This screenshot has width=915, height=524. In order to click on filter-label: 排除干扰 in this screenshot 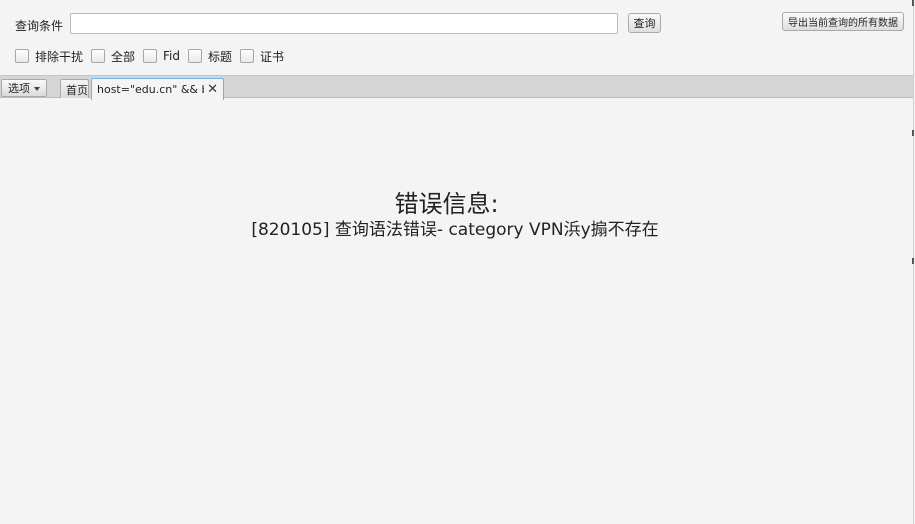, I will do `click(59, 56)`.